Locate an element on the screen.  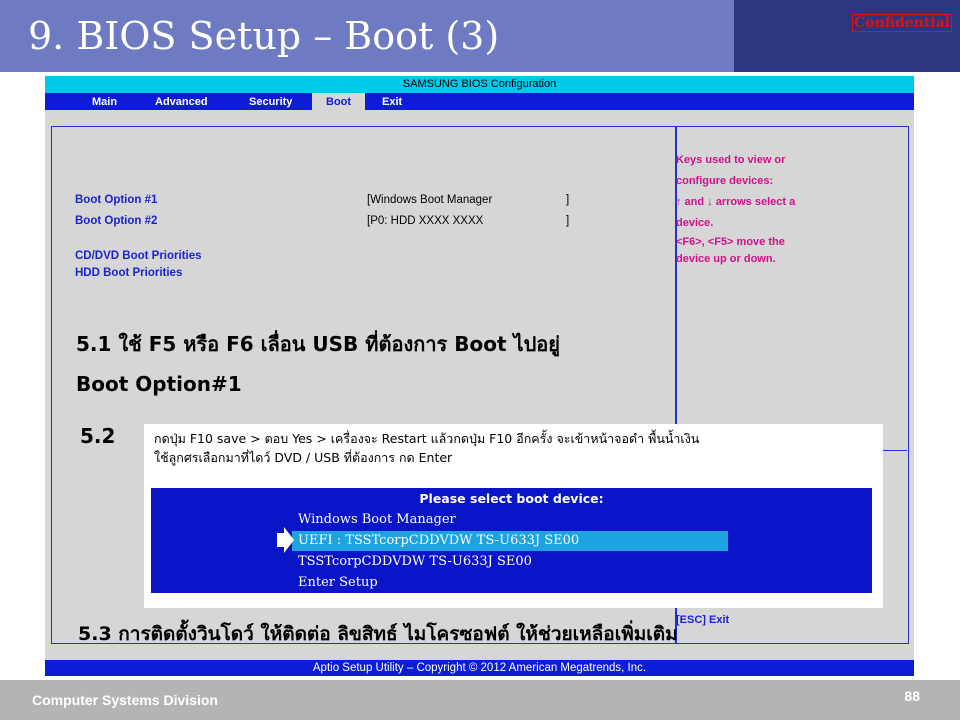
boot-option-1-label: Boot Option #1 is located at coordinates (116, 200).